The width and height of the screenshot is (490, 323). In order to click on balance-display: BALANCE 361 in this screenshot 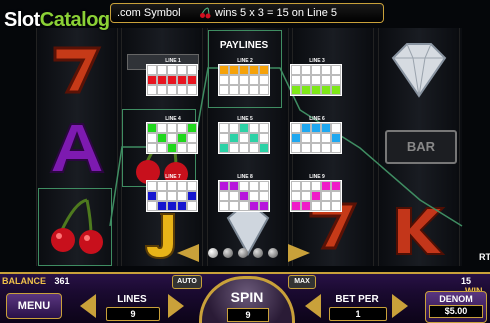, I will do `click(36, 281)`.